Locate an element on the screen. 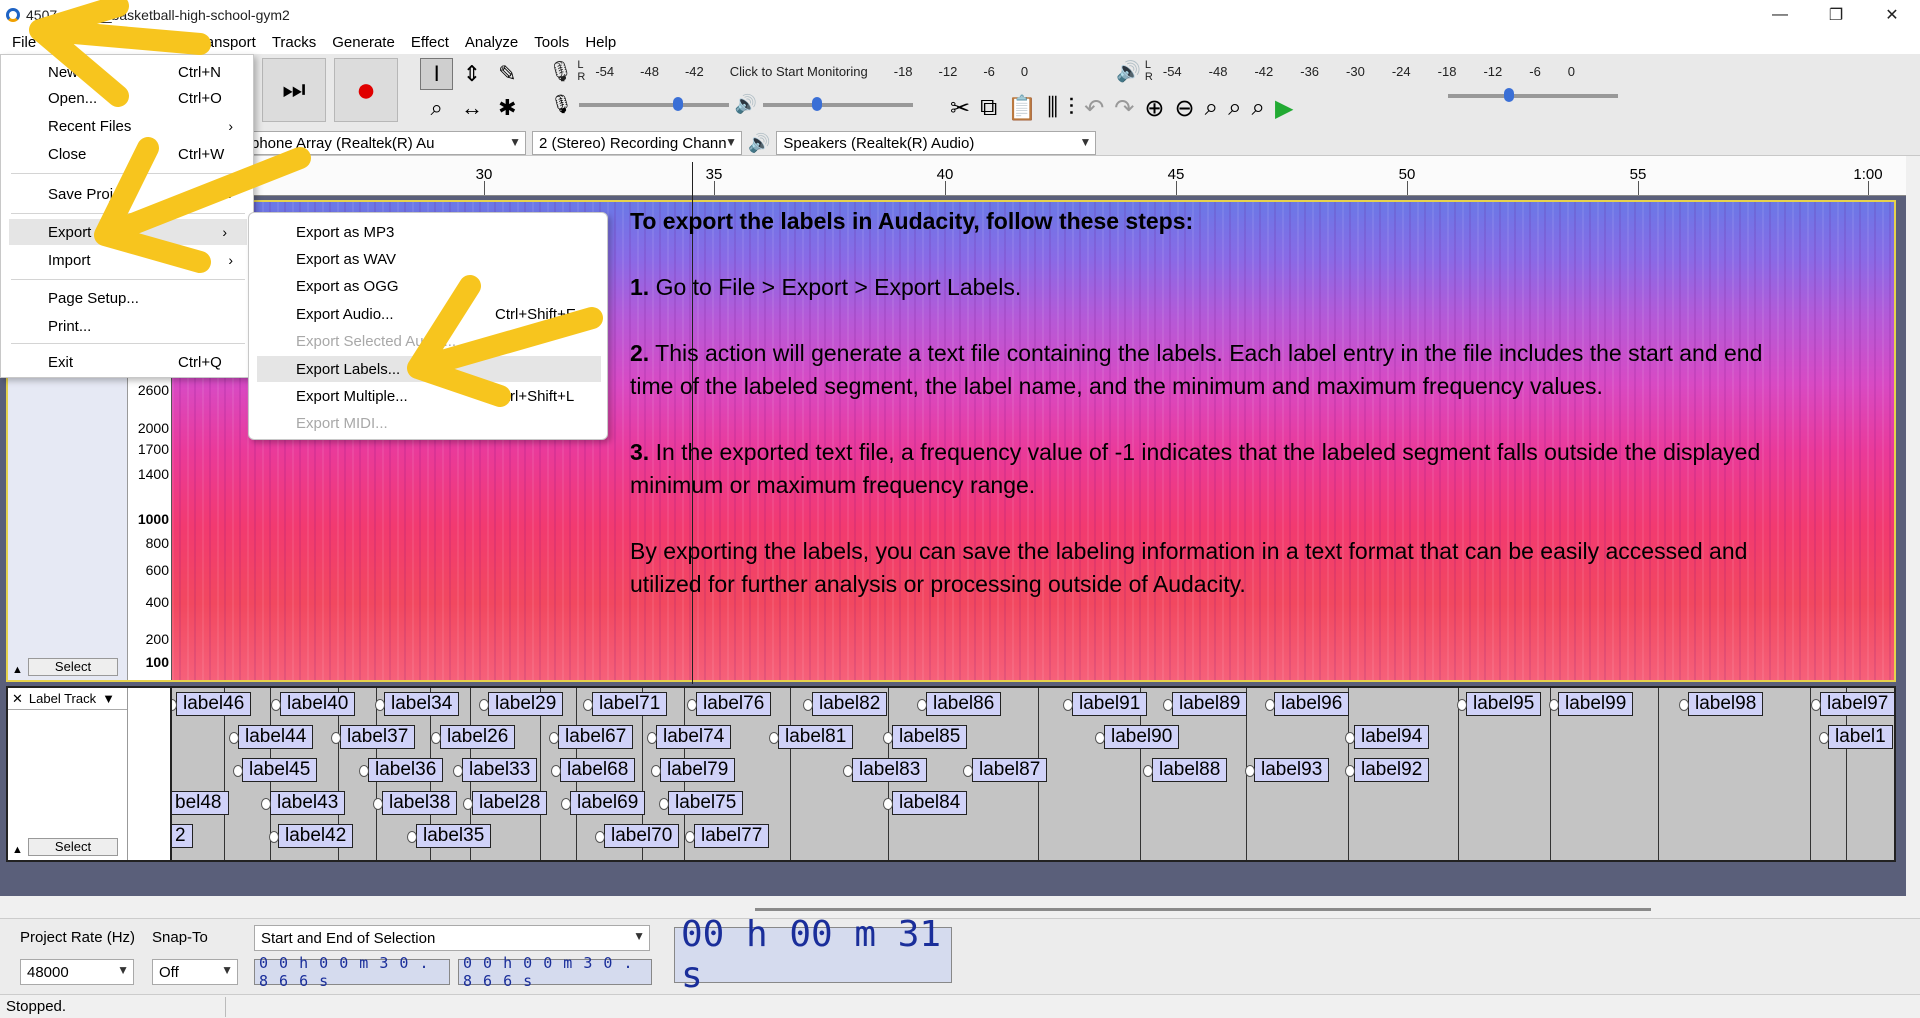 The height and width of the screenshot is (1018, 1920). label-item: label91 is located at coordinates (1105, 704).